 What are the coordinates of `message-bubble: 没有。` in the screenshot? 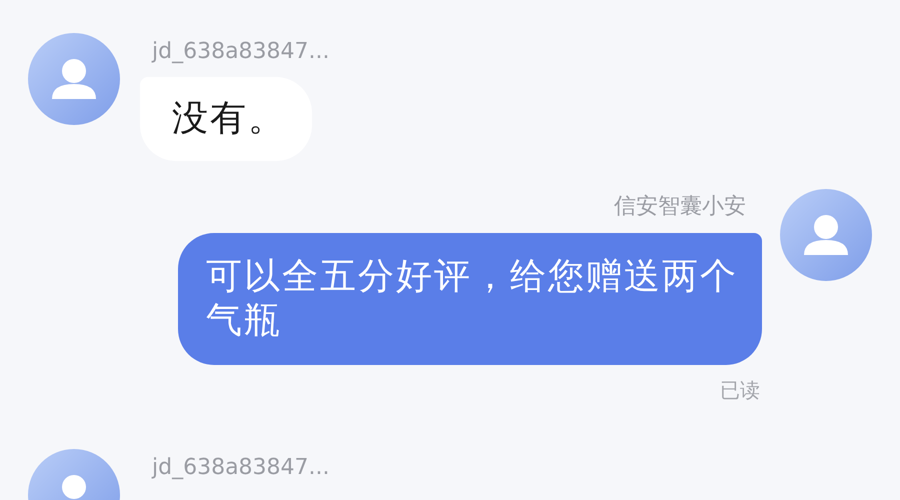 It's located at (226, 119).